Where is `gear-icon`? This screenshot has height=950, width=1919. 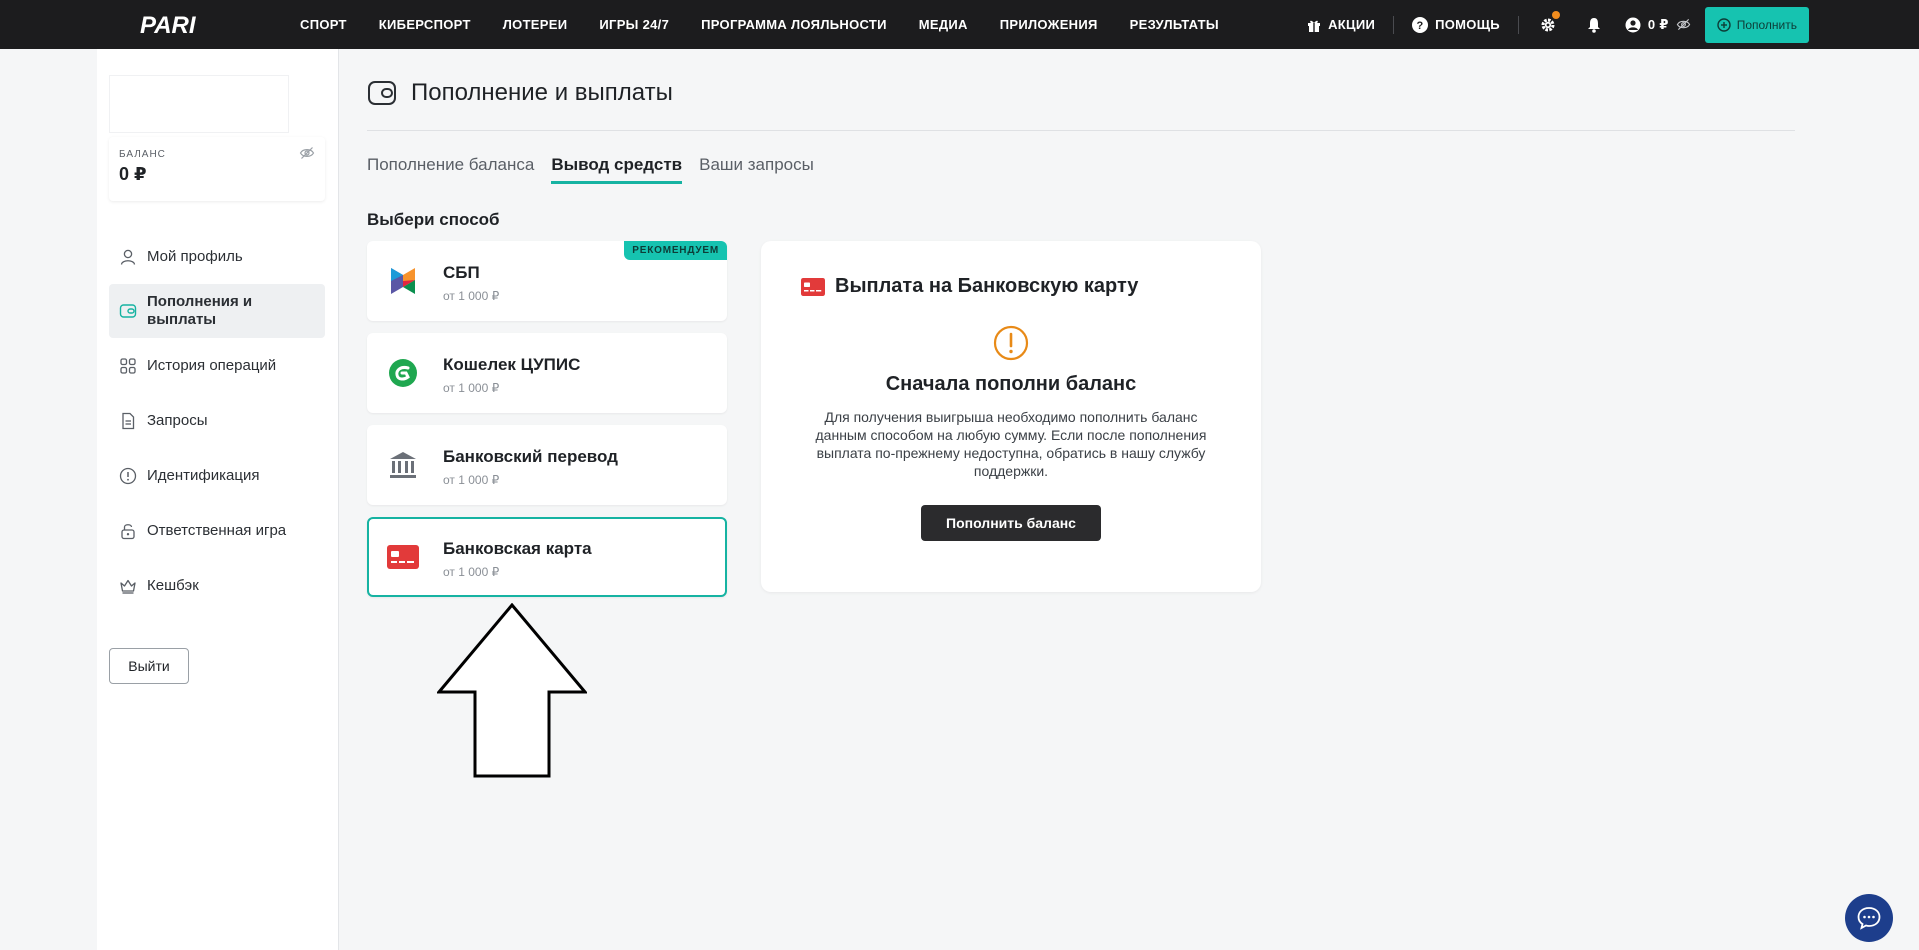
gear-icon is located at coordinates (1548, 24).